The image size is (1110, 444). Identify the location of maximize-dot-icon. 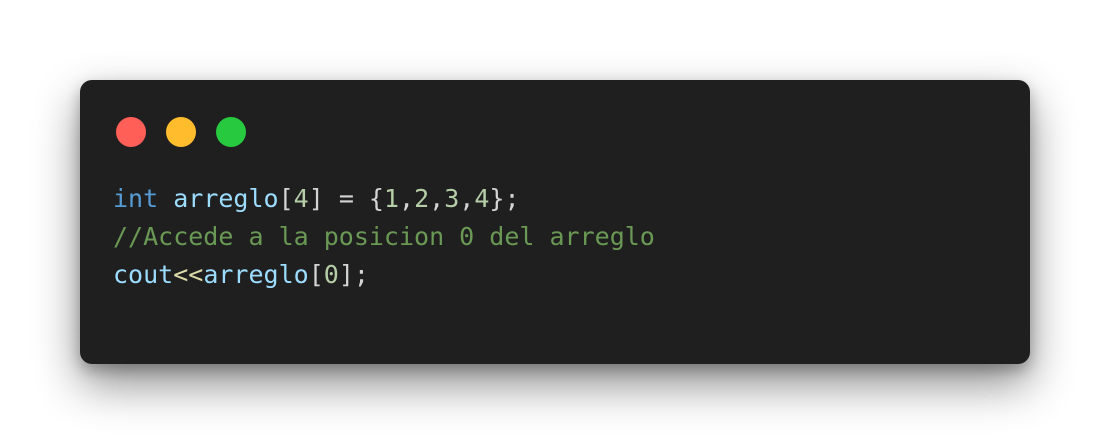
(231, 132).